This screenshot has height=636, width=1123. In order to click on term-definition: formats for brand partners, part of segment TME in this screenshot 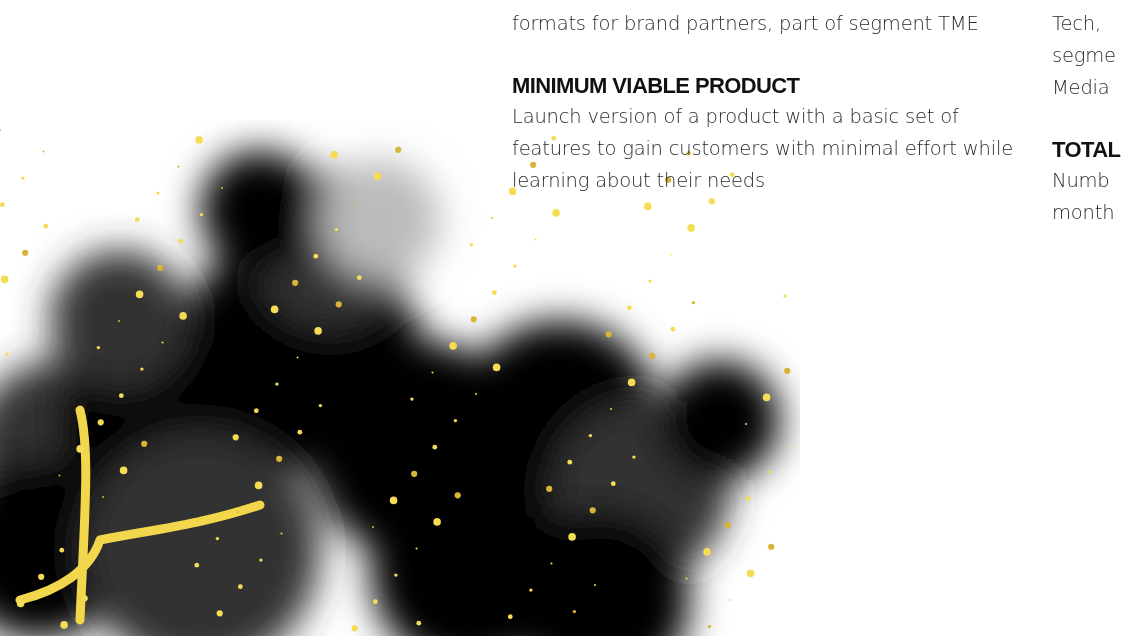, I will do `click(746, 24)`.